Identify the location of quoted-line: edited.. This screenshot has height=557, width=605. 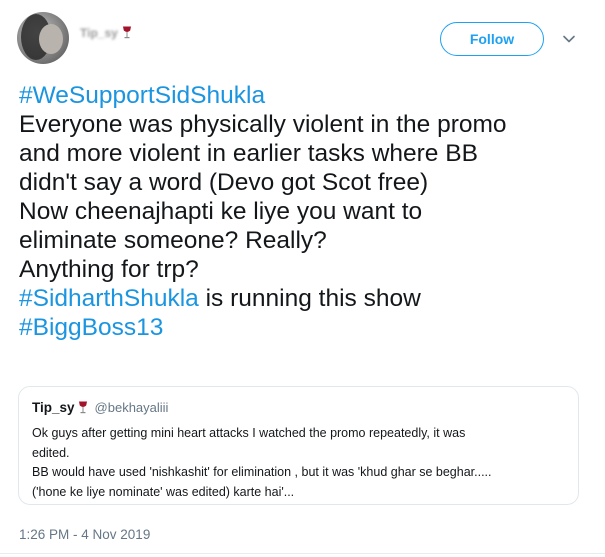
(51, 452).